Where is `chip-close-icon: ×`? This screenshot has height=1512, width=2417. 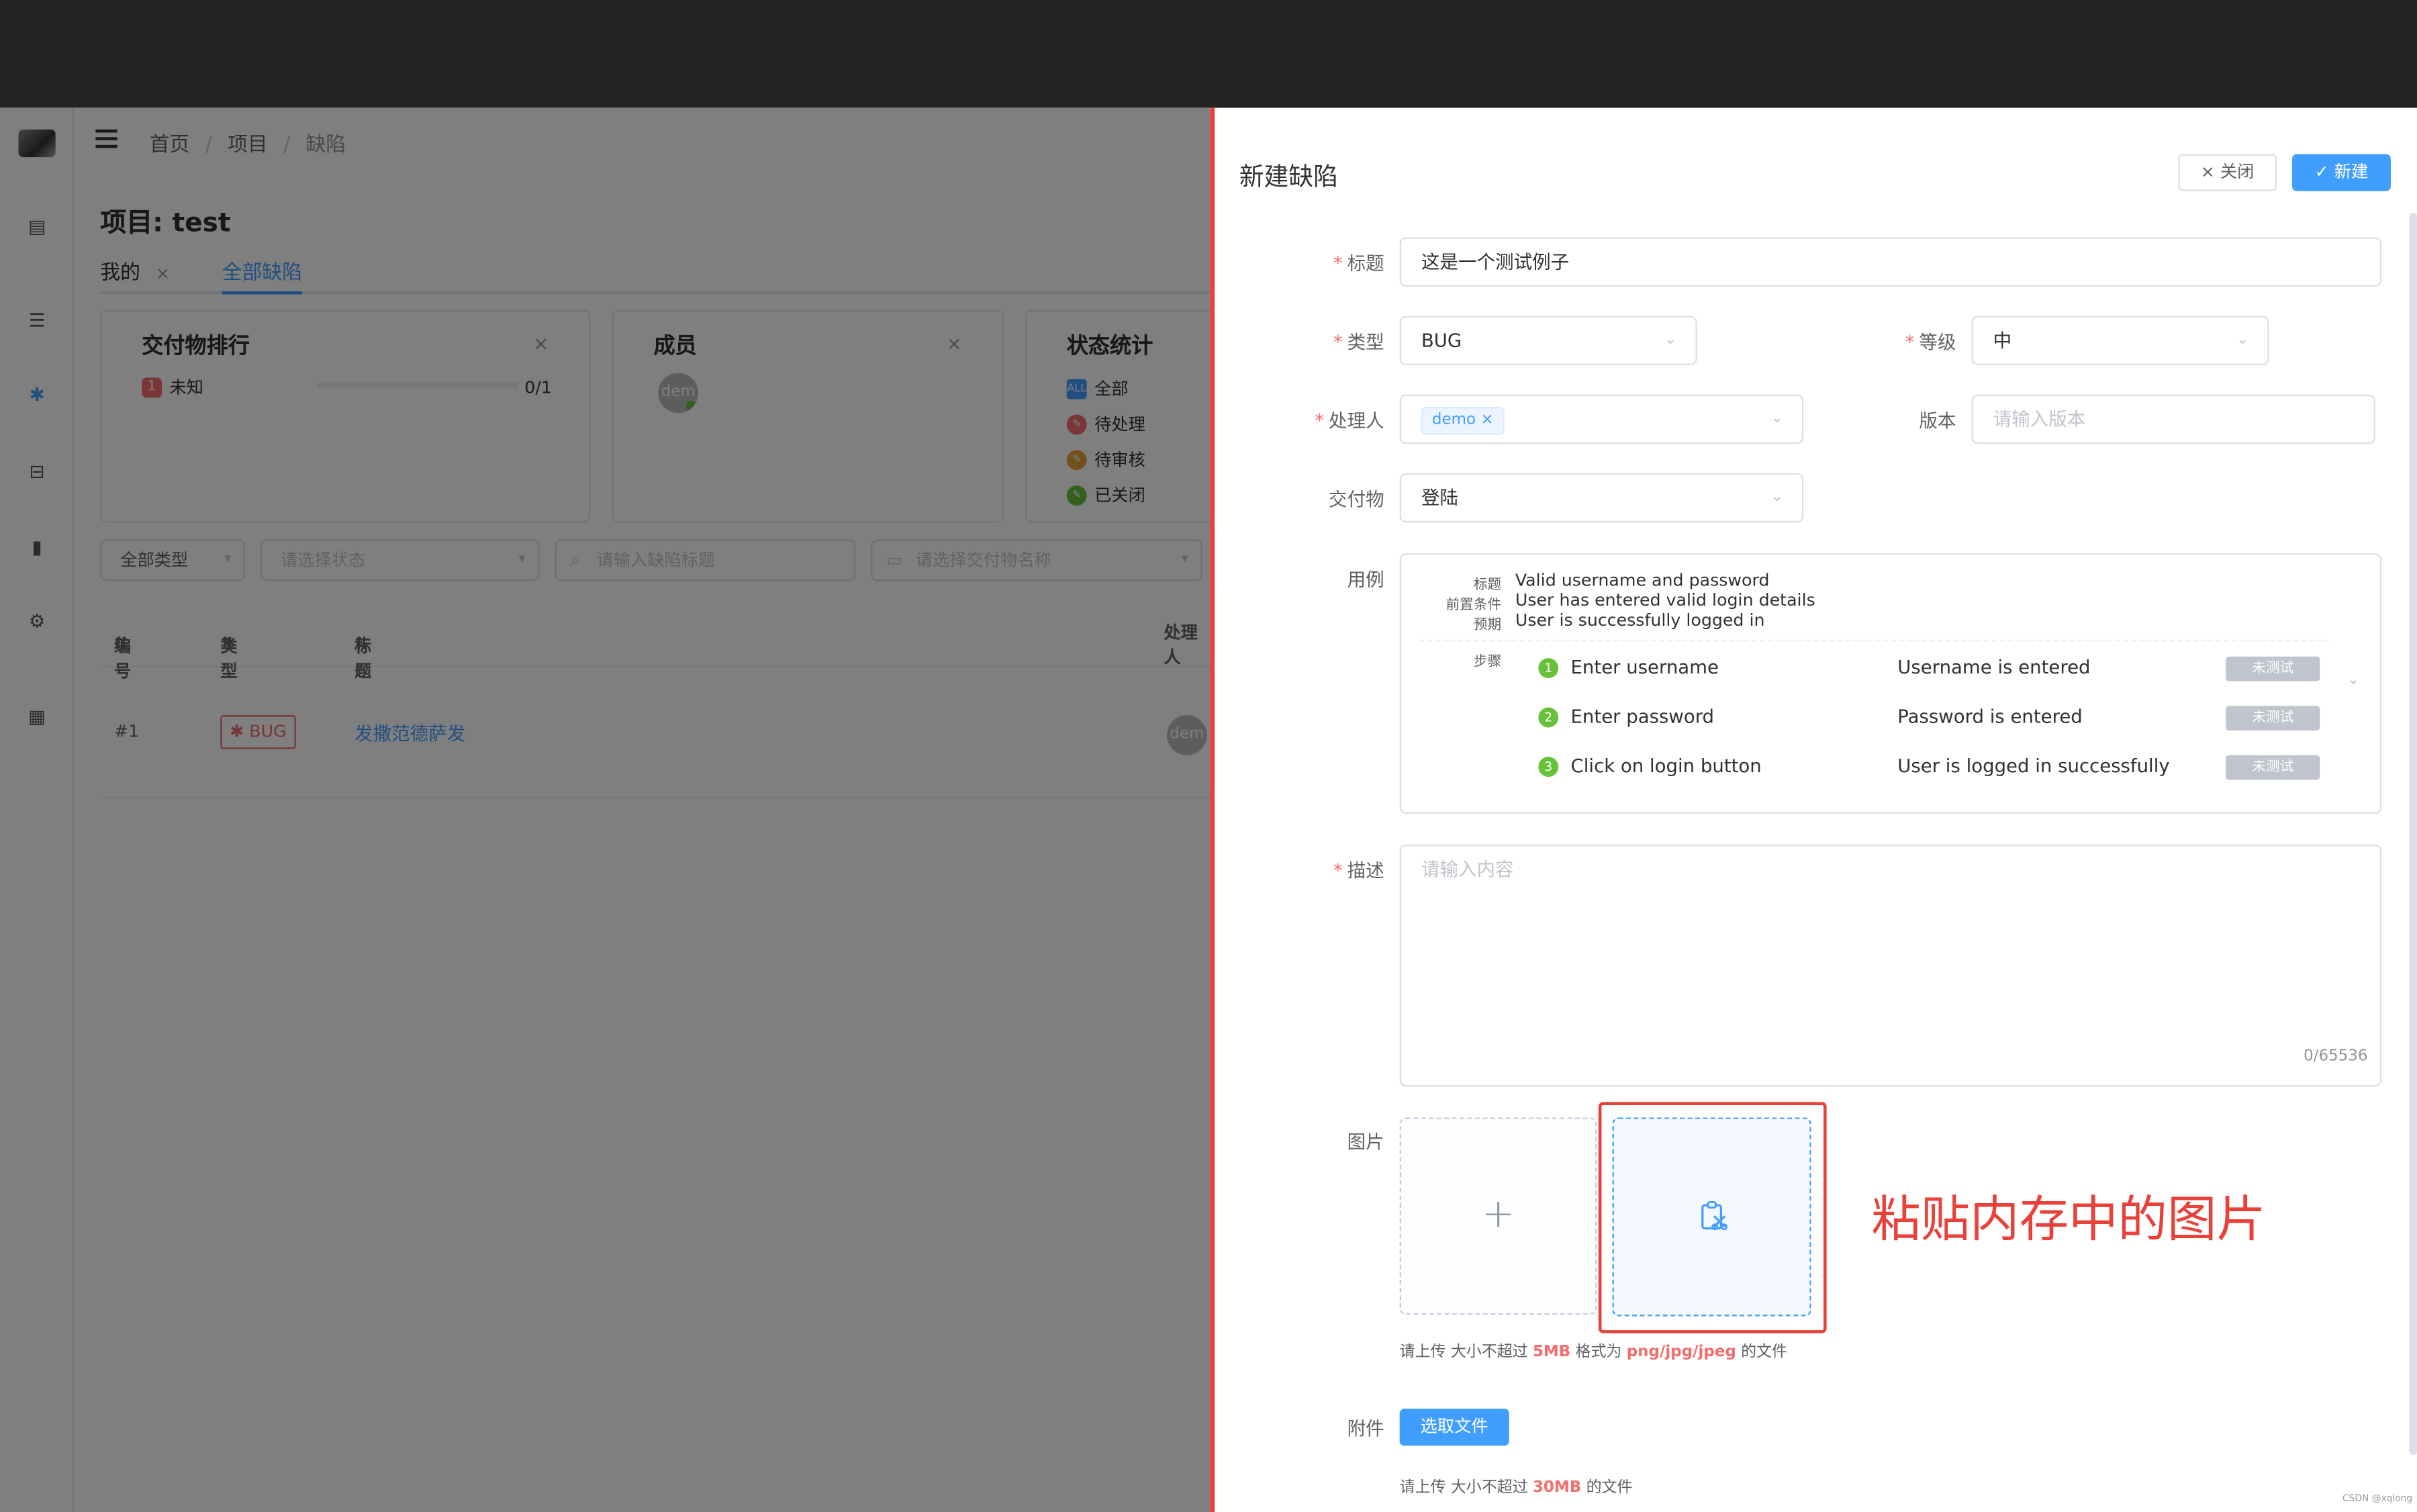 chip-close-icon: × is located at coordinates (1486, 419).